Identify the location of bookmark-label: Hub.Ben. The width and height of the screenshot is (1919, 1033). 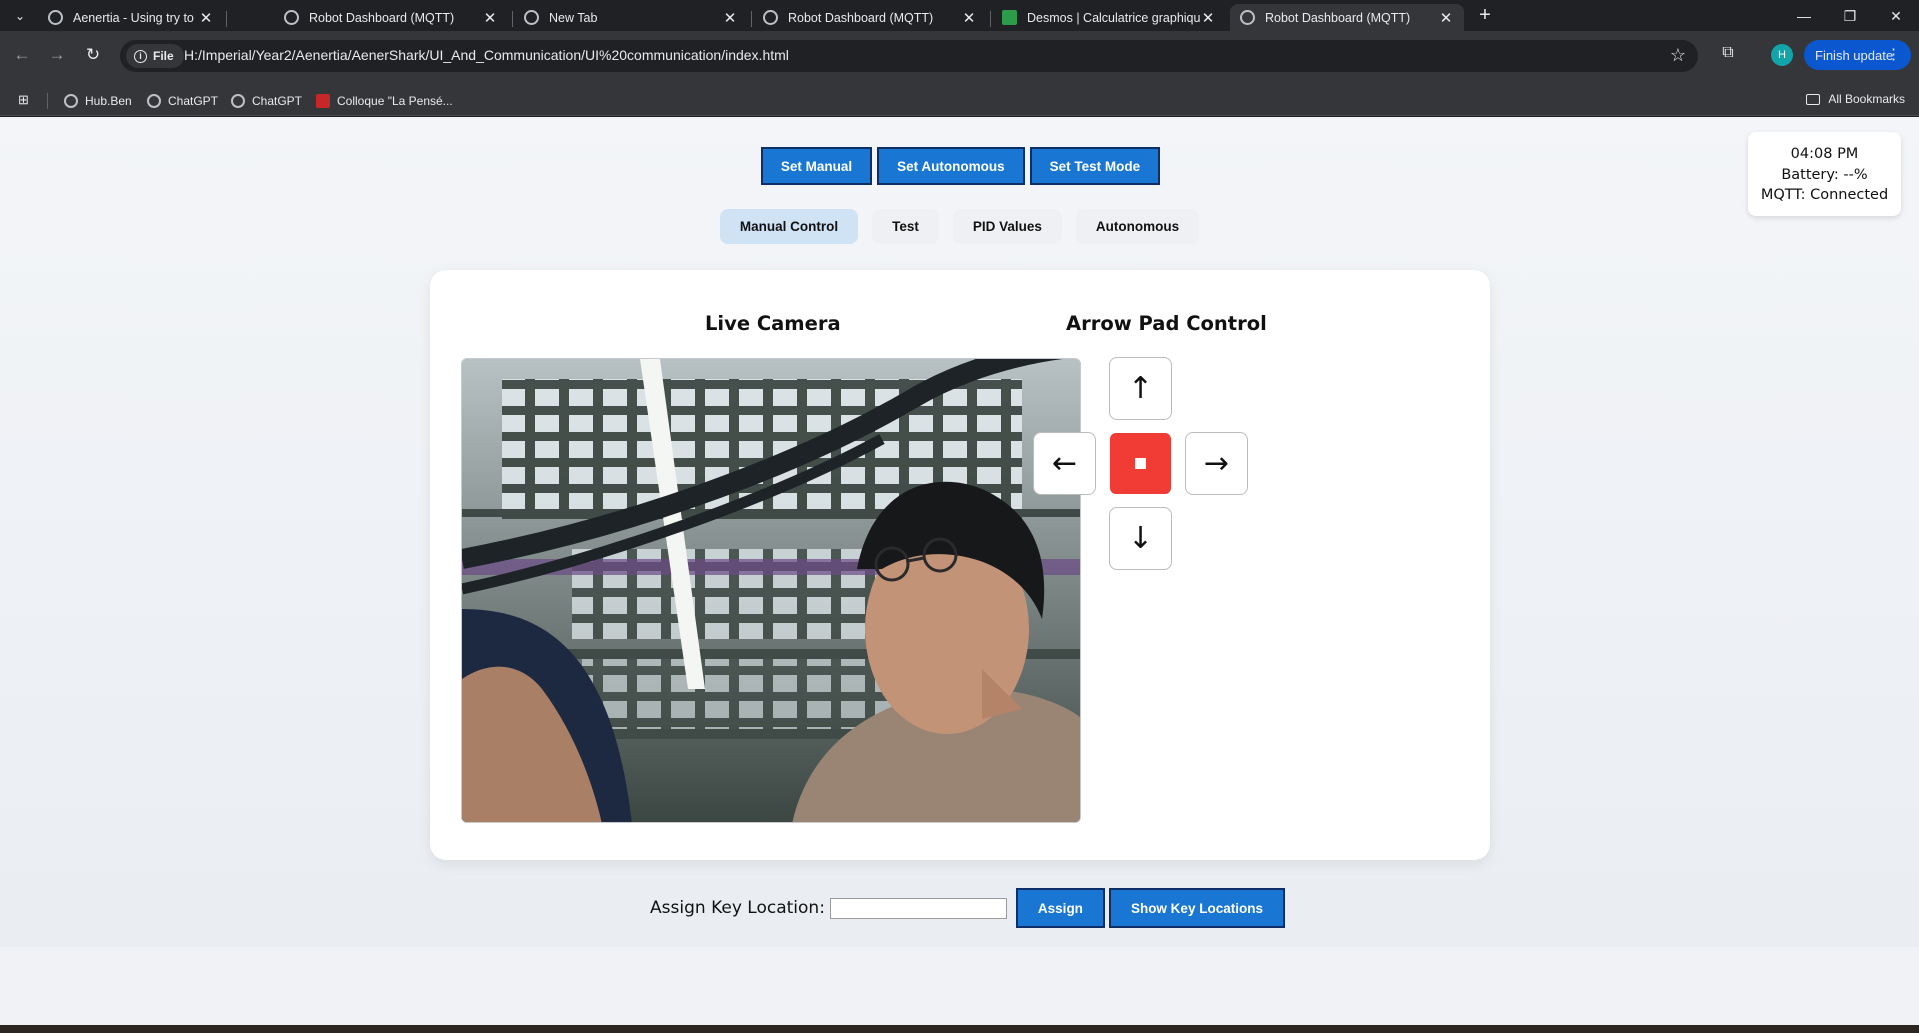
(108, 101).